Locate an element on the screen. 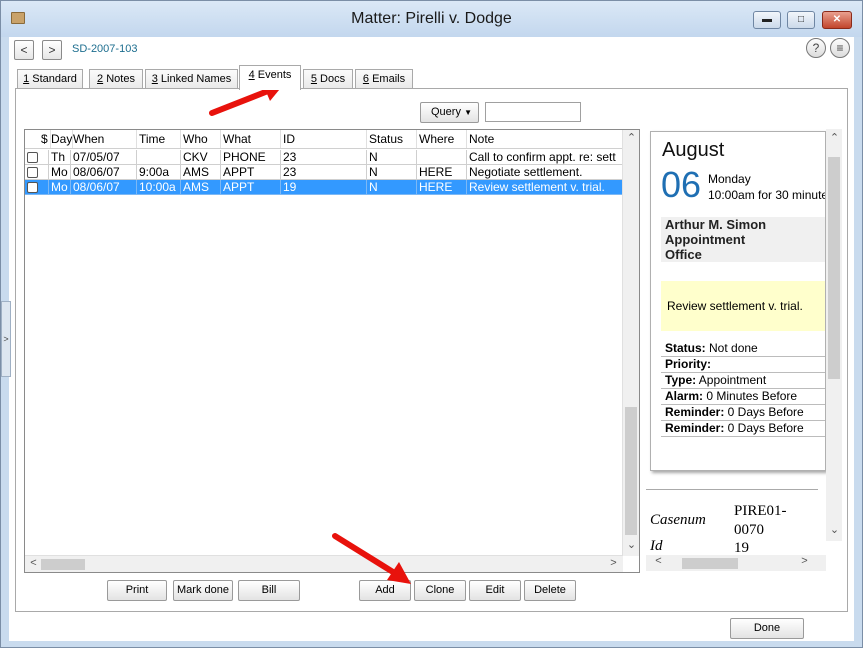 The height and width of the screenshot is (648, 863). query-input is located at coordinates (533, 112).